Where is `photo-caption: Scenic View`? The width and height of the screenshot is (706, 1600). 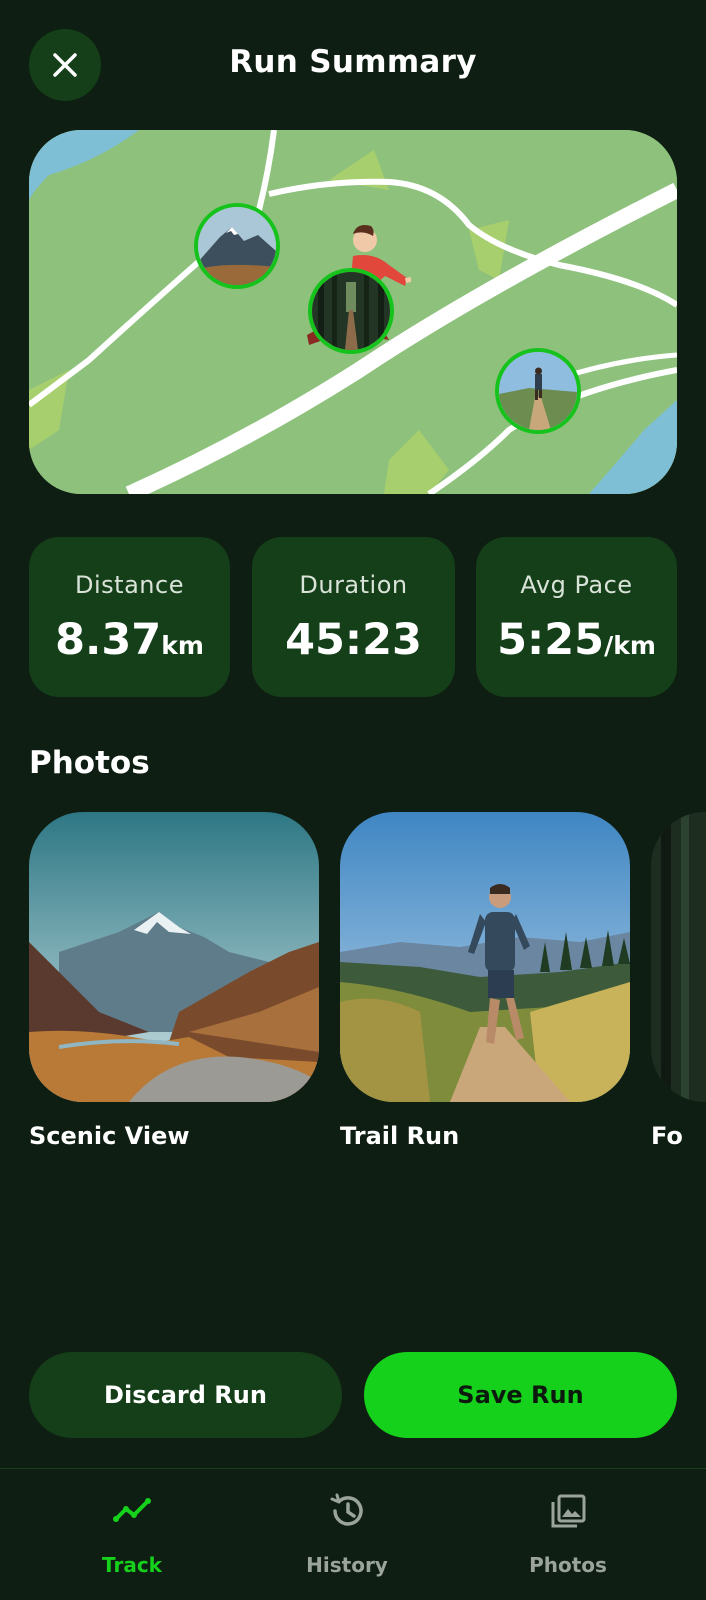 photo-caption: Scenic View is located at coordinates (109, 1136).